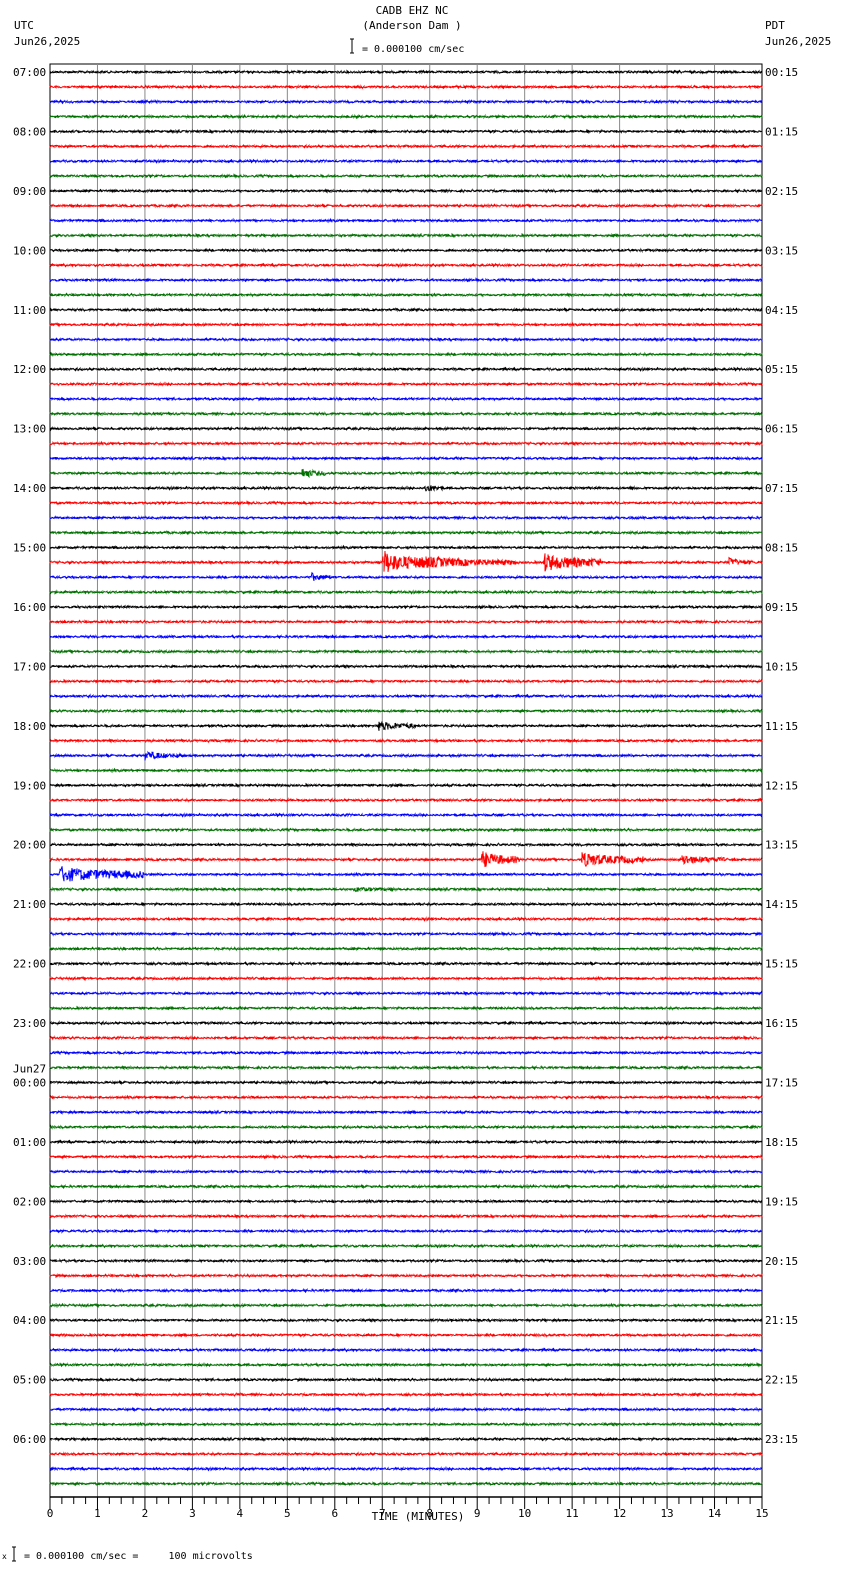  I want to click on x-tick-label: 13, so click(666, 1513).